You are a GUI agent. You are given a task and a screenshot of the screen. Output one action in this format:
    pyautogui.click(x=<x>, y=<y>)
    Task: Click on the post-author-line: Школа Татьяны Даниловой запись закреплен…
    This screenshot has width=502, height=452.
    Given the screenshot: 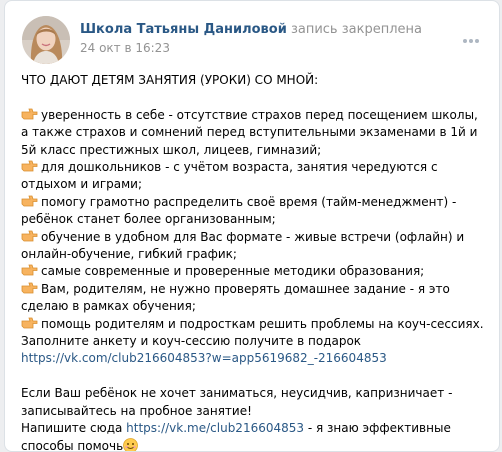 What is the action you would take?
    pyautogui.click(x=251, y=30)
    